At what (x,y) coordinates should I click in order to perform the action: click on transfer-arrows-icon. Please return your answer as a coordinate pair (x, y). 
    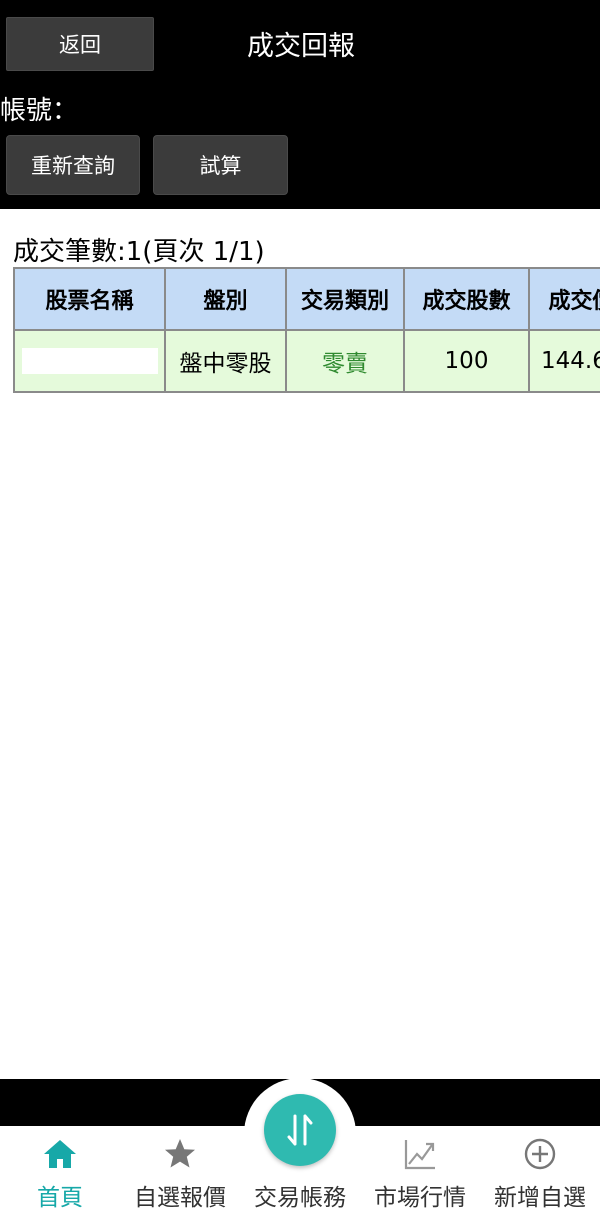
    Looking at the image, I should click on (300, 1130).